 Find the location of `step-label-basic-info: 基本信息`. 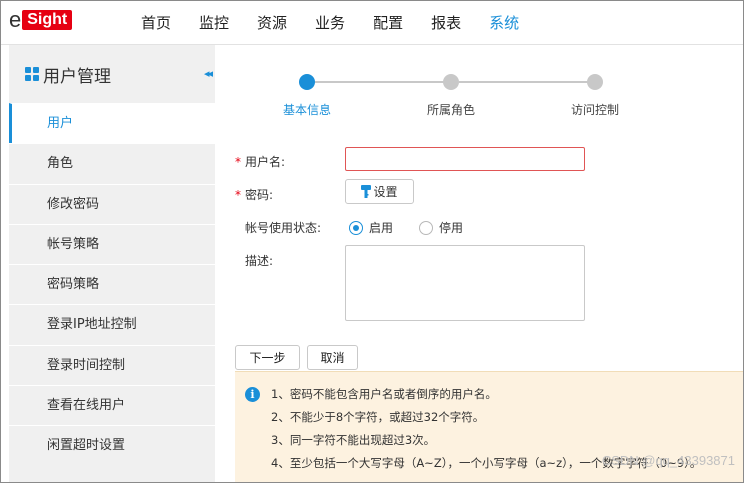

step-label-basic-info: 基本信息 is located at coordinates (307, 109).